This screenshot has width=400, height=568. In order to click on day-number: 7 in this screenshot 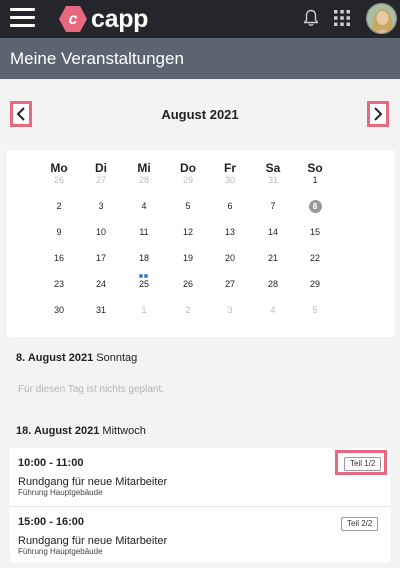, I will do `click(273, 206)`.